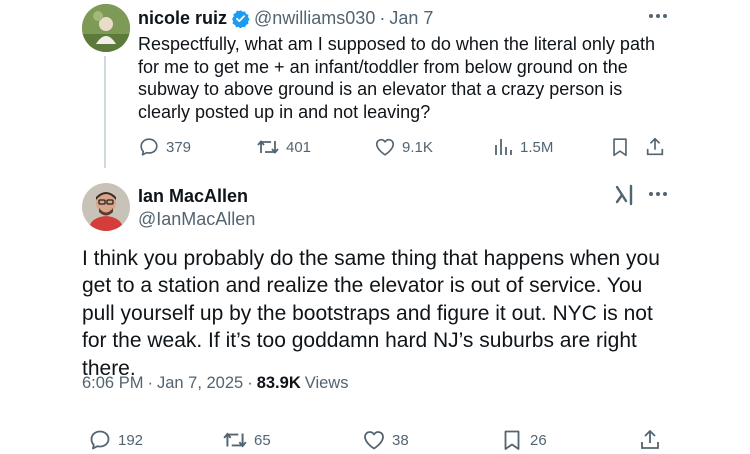 The height and width of the screenshot is (454, 750). Describe the element at coordinates (278, 383) in the screenshot. I see `main-views-count: 83.9K` at that location.